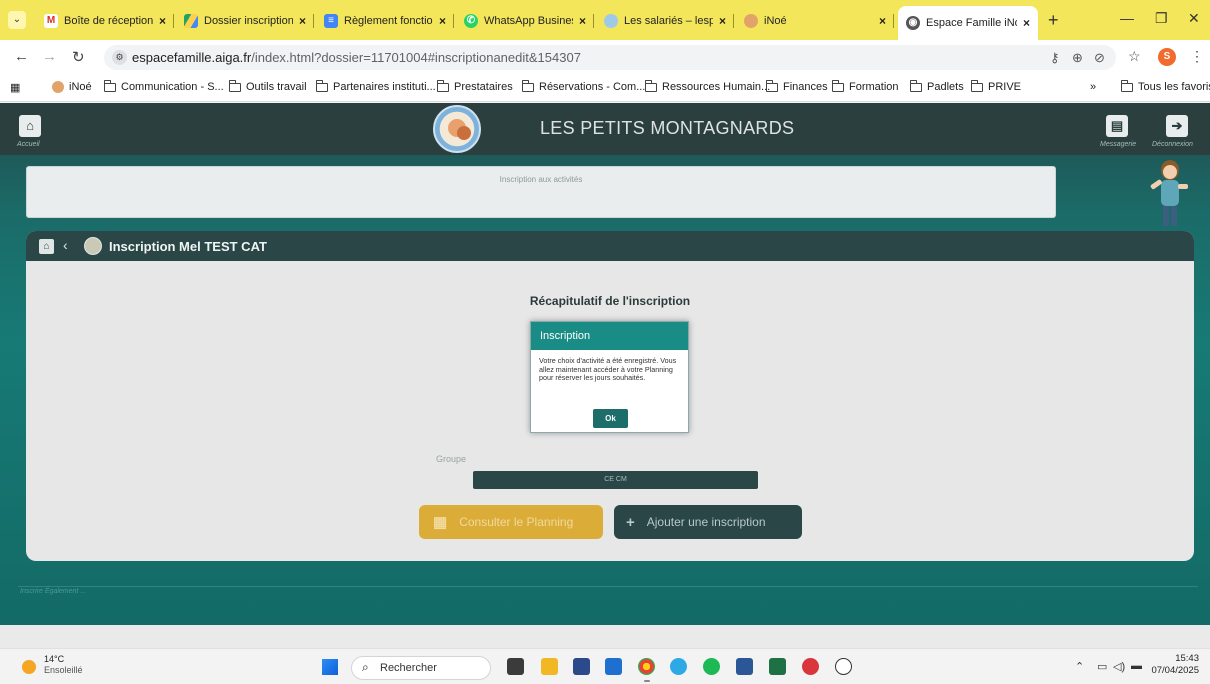  What do you see at coordinates (525, 21) in the screenshot?
I see `tab-whatsapp: ✆ WhatsApp Business ×` at bounding box center [525, 21].